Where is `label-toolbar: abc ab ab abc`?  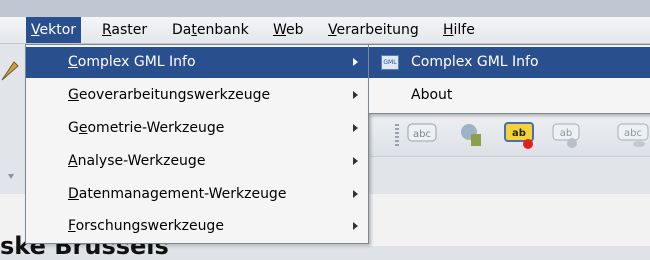
label-toolbar: abc ab ab abc is located at coordinates (510, 134).